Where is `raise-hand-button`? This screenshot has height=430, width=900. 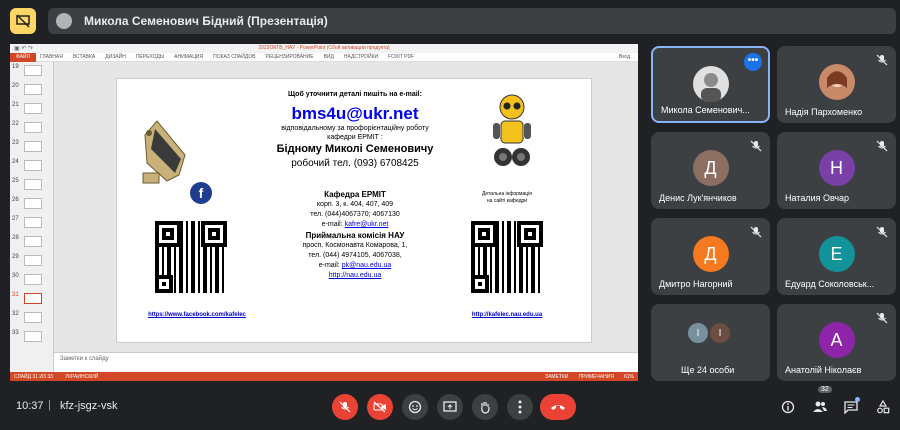 raise-hand-button is located at coordinates (485, 407).